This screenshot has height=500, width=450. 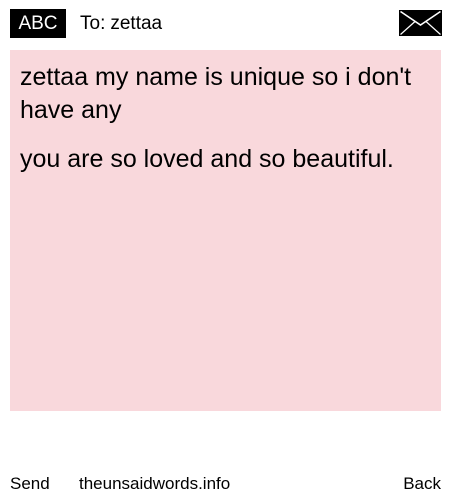 What do you see at coordinates (207, 159) in the screenshot?
I see `message-paragraph: you are so loved and so beautiful.` at bounding box center [207, 159].